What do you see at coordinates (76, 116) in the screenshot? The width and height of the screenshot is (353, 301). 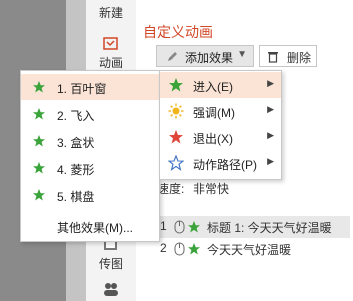 I see `effect-label: 2. 飞入` at bounding box center [76, 116].